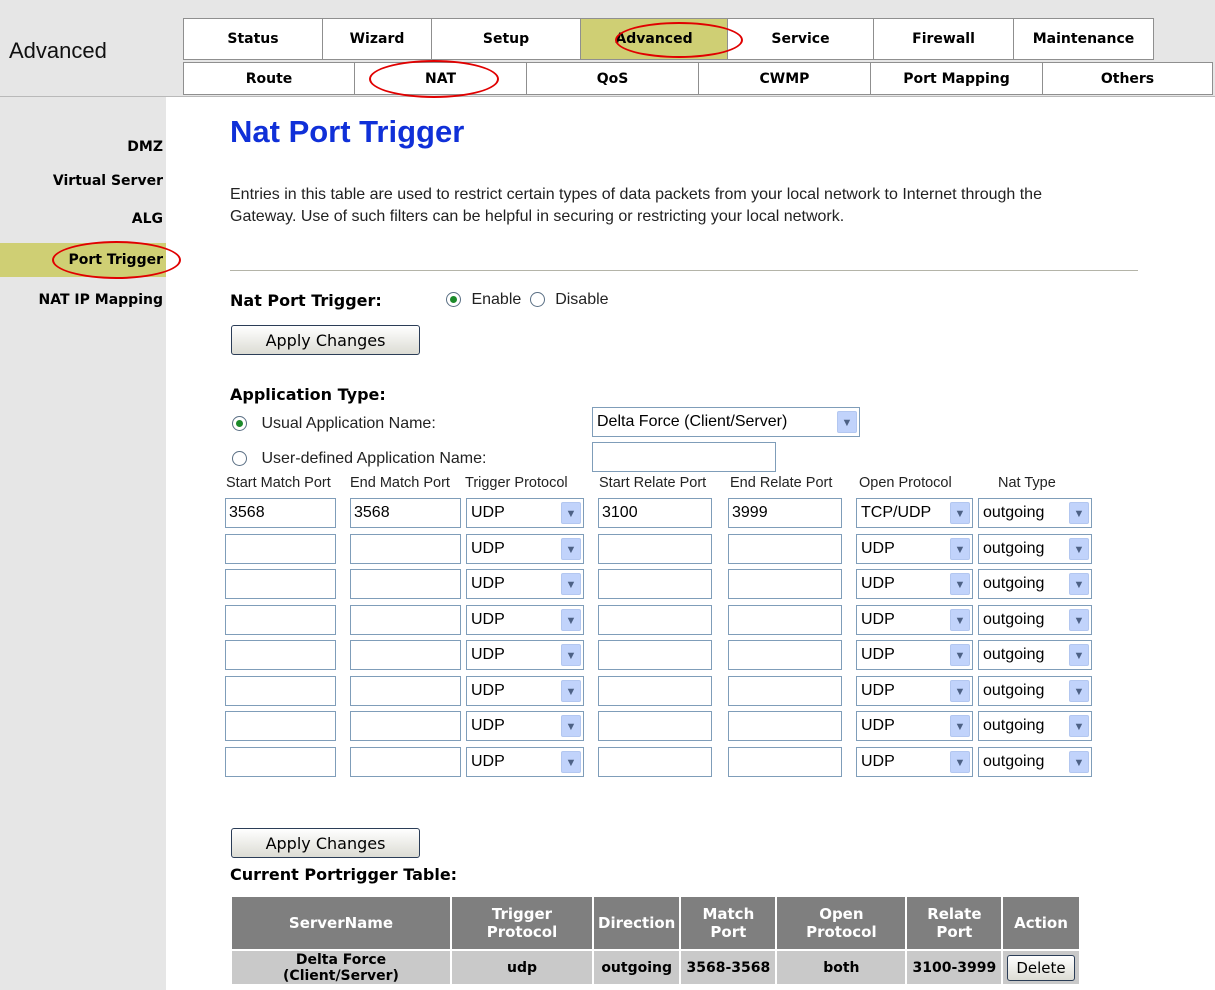  I want to click on col-end-relate-port: End Relate Port, so click(781, 483).